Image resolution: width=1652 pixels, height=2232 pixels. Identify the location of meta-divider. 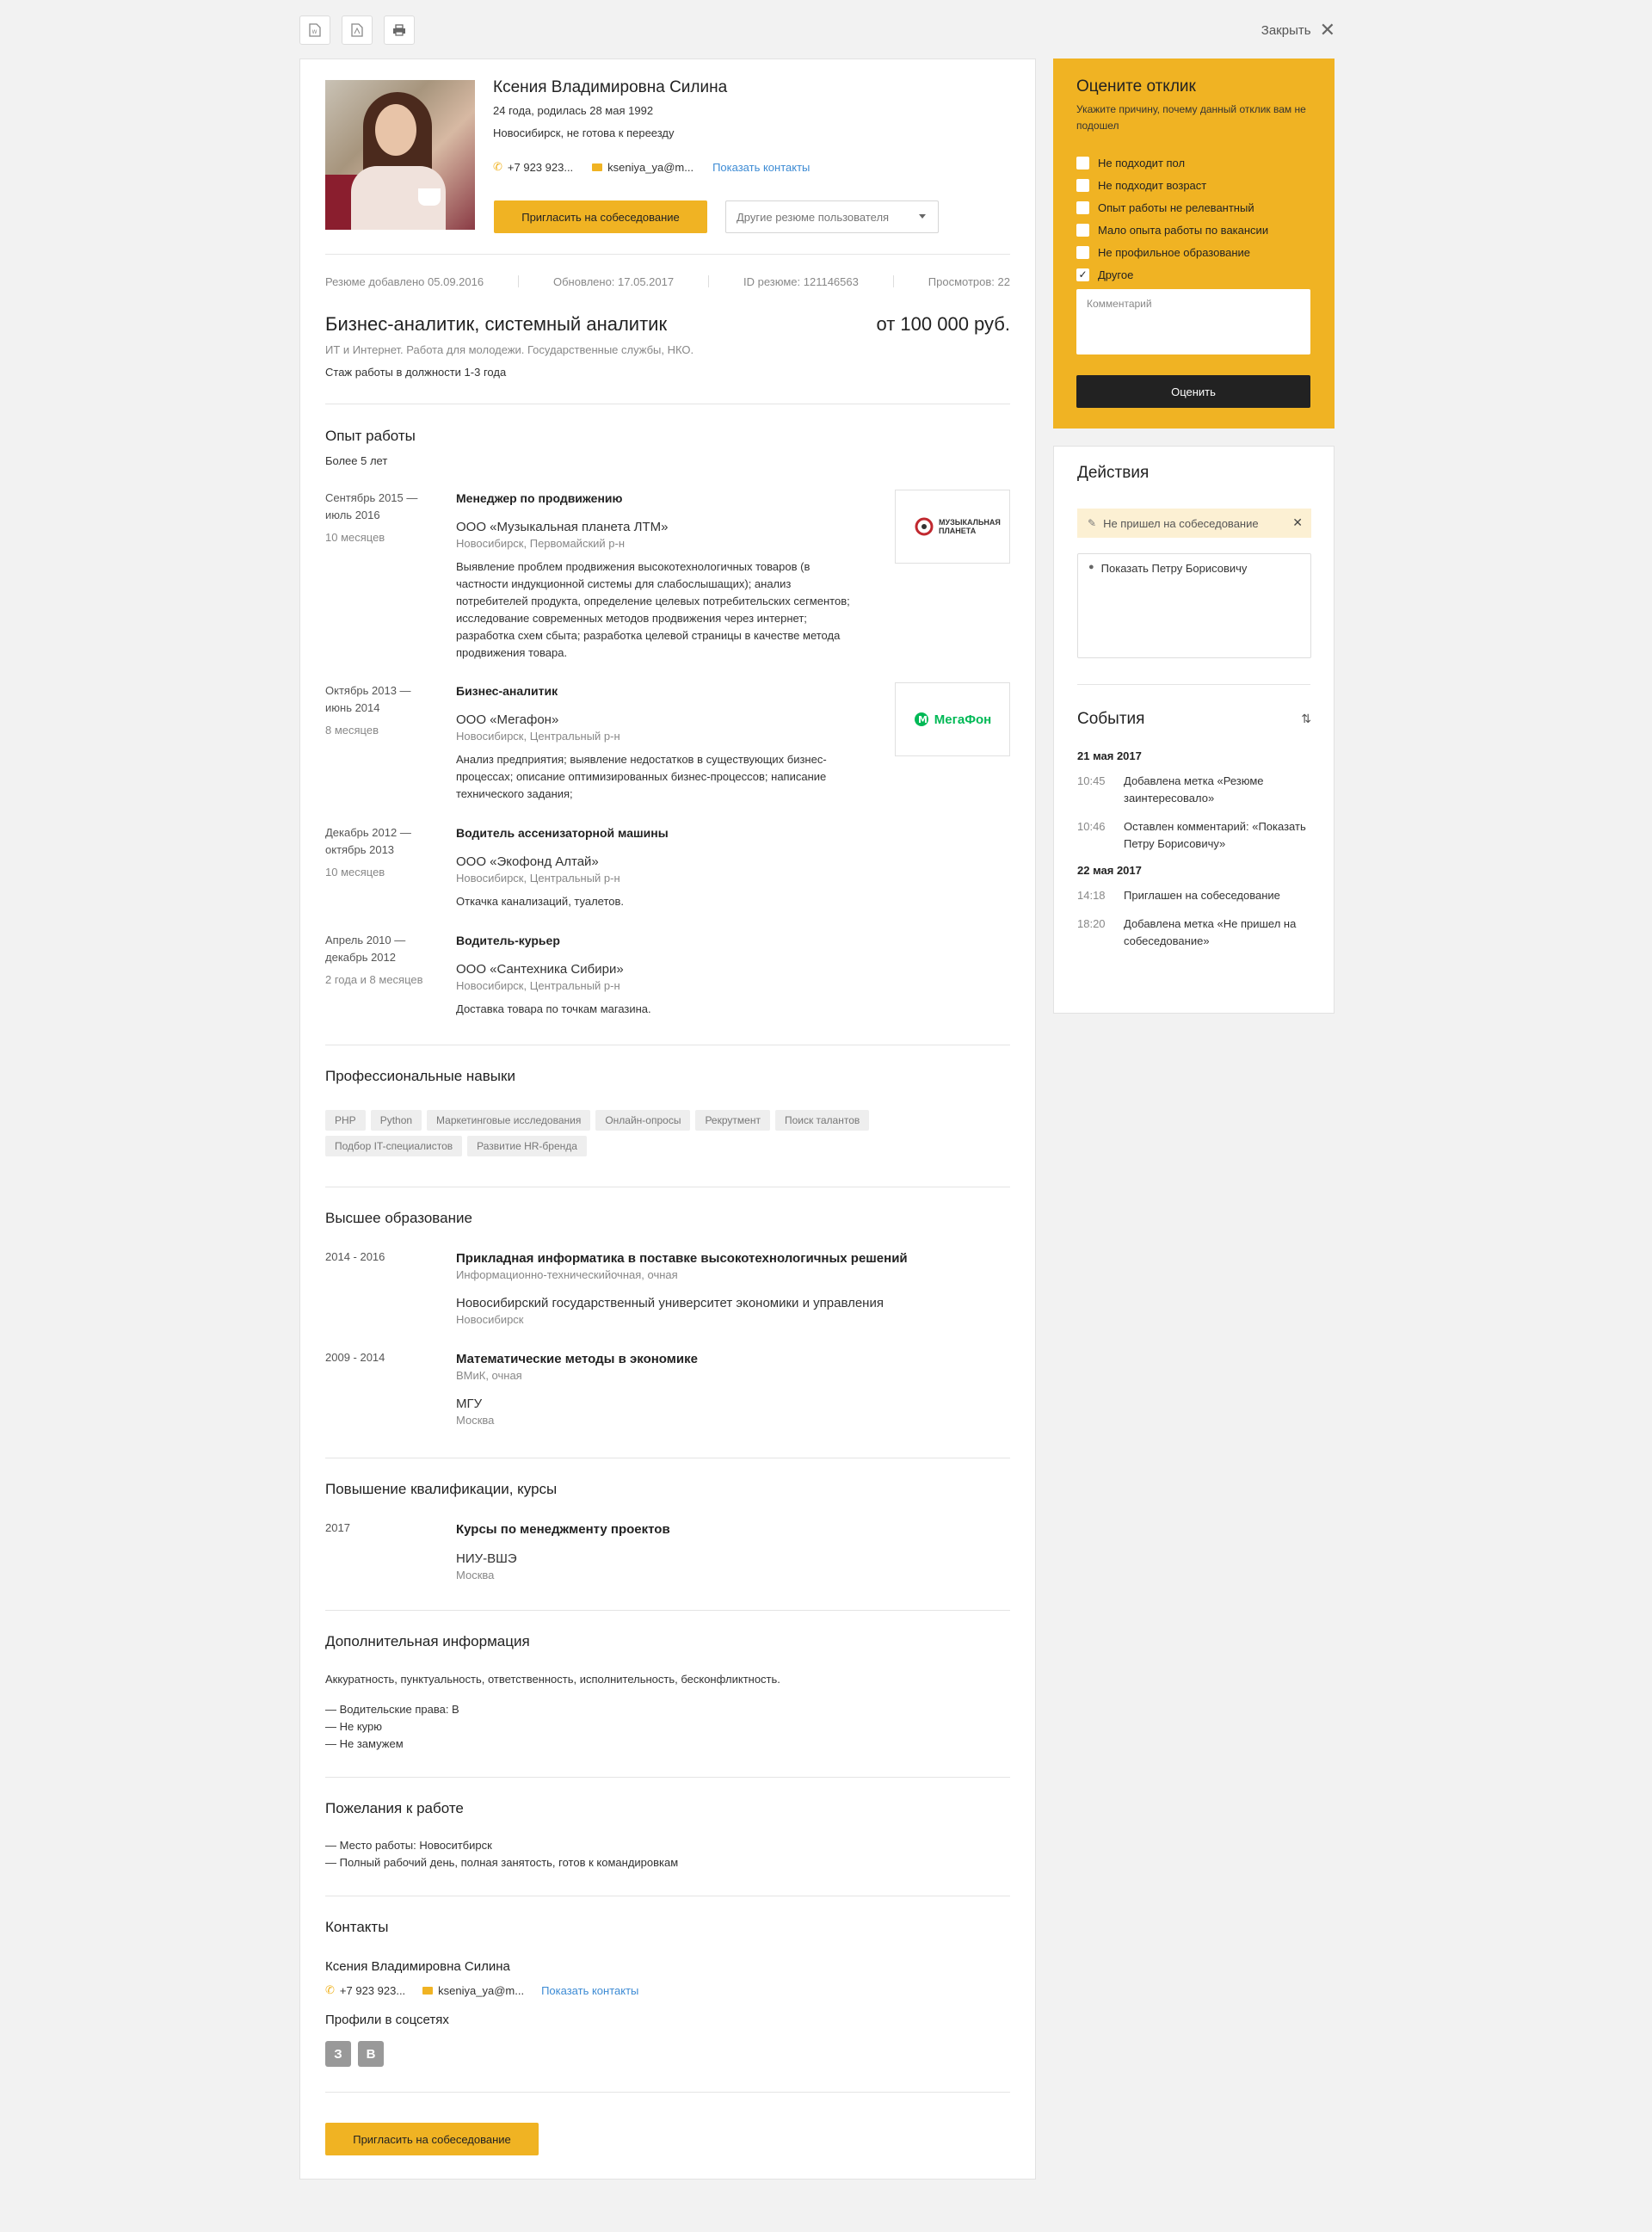
(709, 281).